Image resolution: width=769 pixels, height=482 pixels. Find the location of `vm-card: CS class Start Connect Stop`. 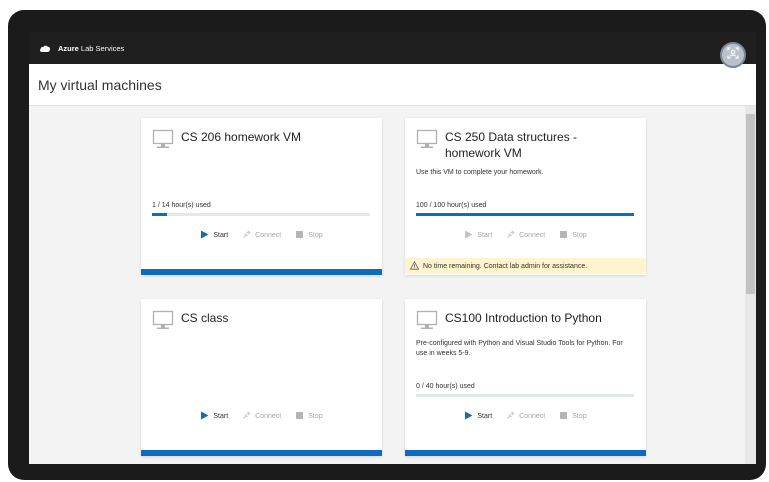

vm-card: CS class Start Connect Stop is located at coordinates (261, 377).